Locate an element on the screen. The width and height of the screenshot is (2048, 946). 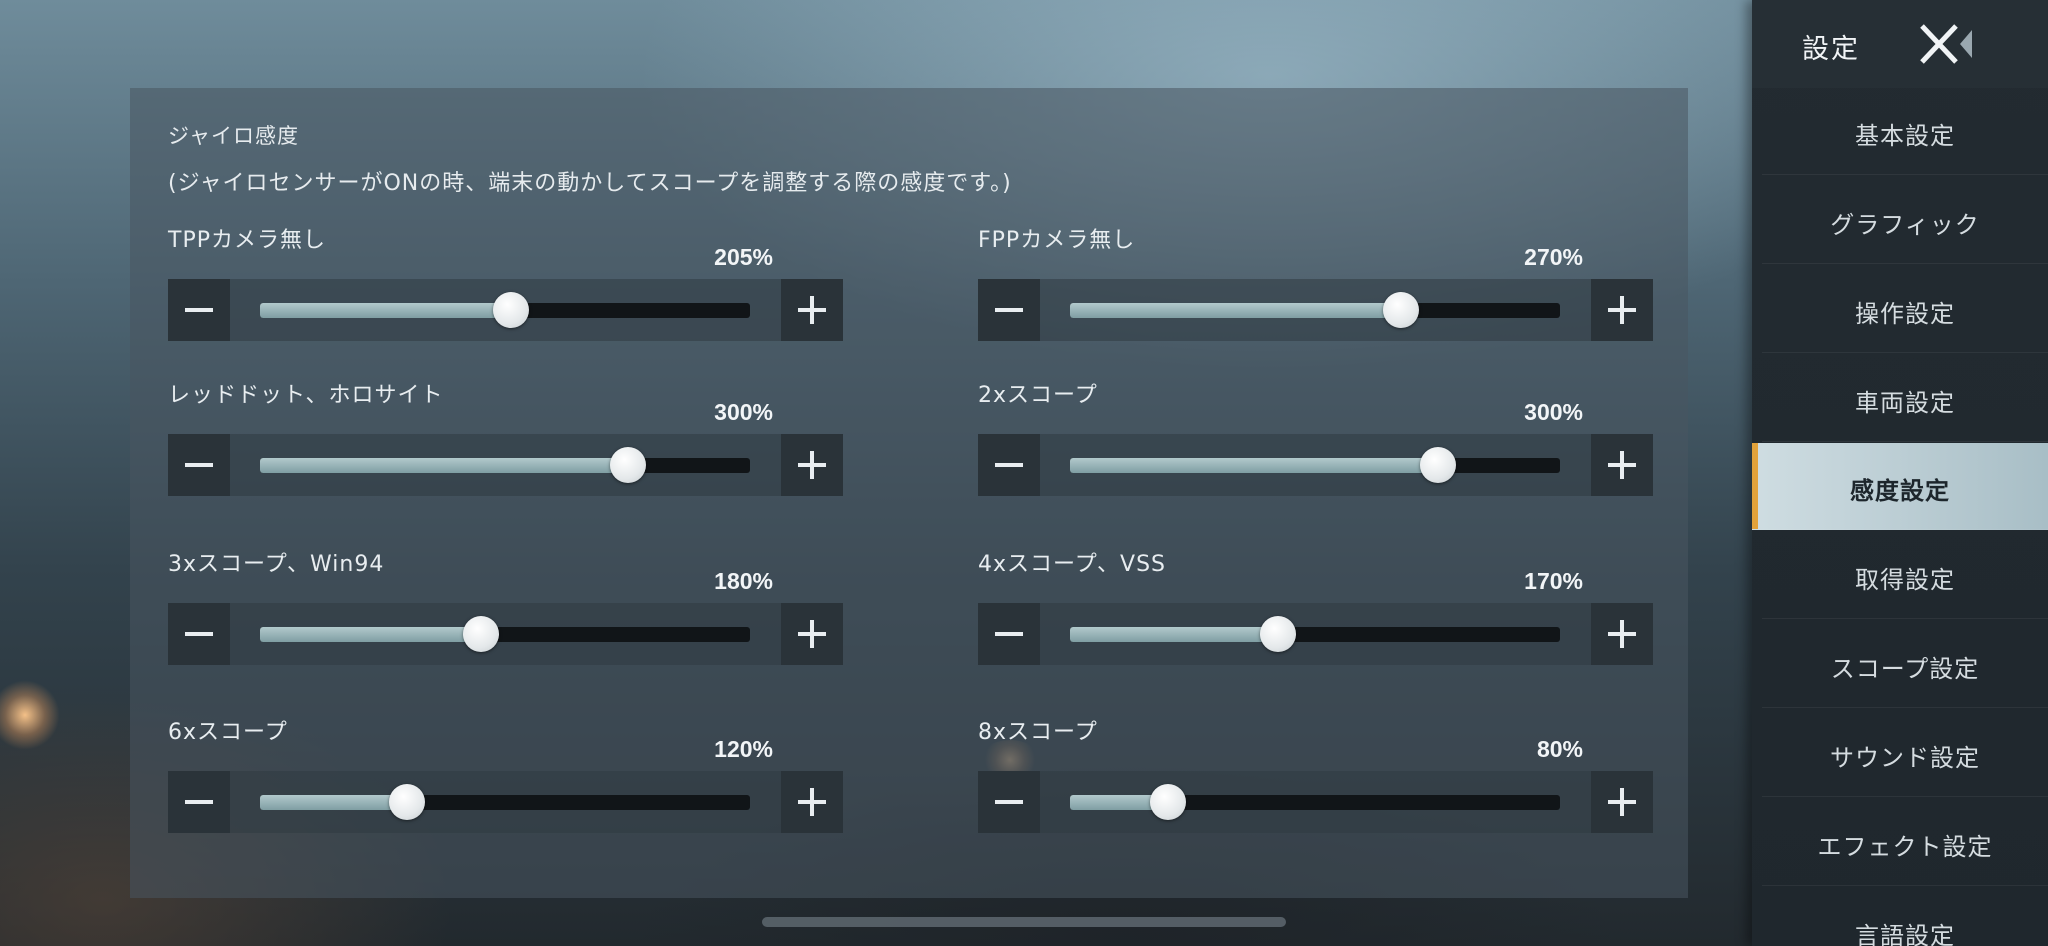
slider-2x-scope: 2xスコープ 300% is located at coordinates (1315, 442).